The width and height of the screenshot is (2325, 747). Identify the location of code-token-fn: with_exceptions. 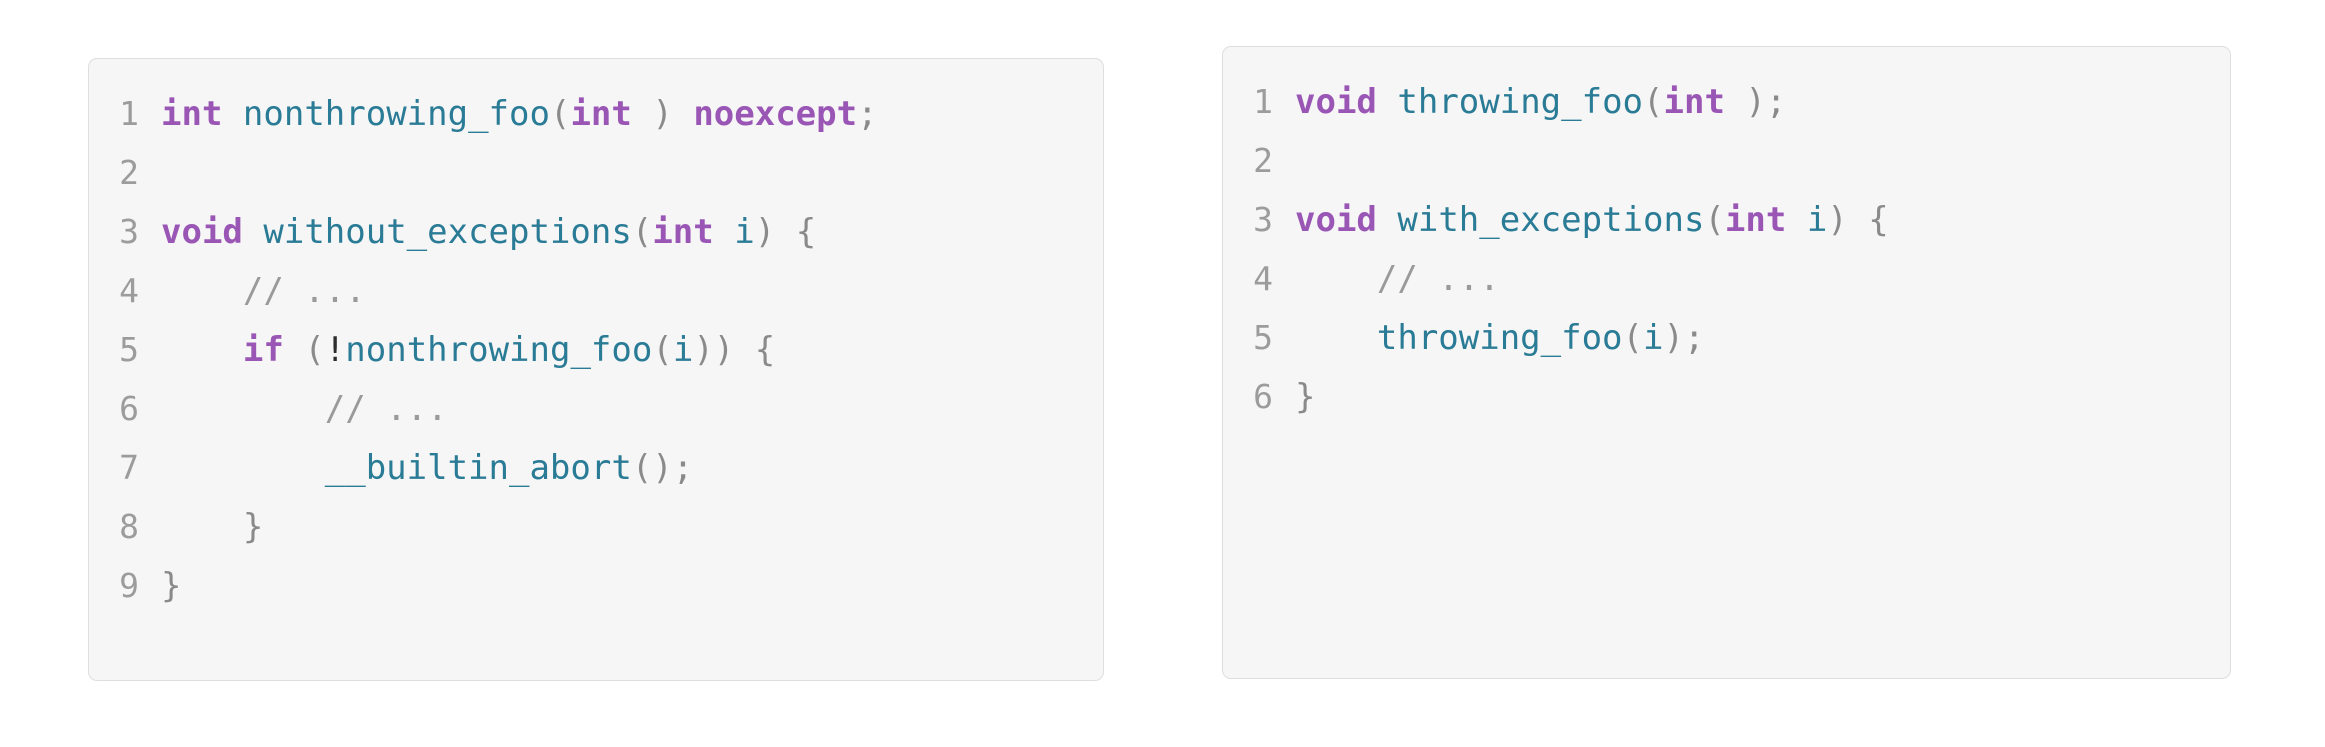
(1551, 220).